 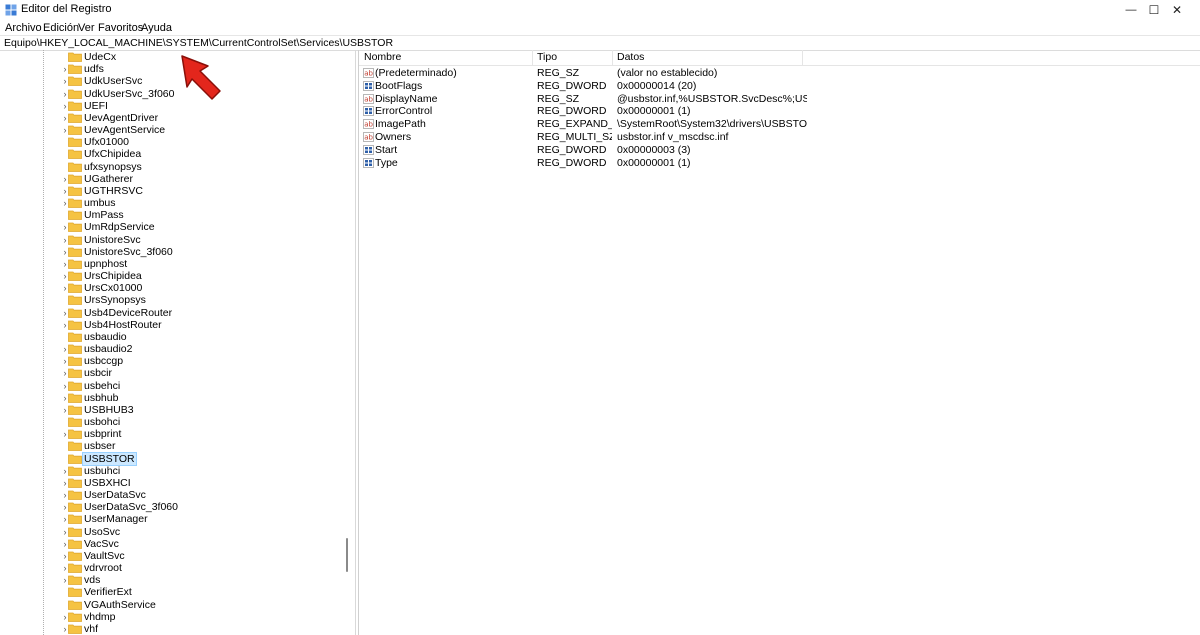 What do you see at coordinates (572, 85) in the screenshot?
I see `value-type: REG_DWORD` at bounding box center [572, 85].